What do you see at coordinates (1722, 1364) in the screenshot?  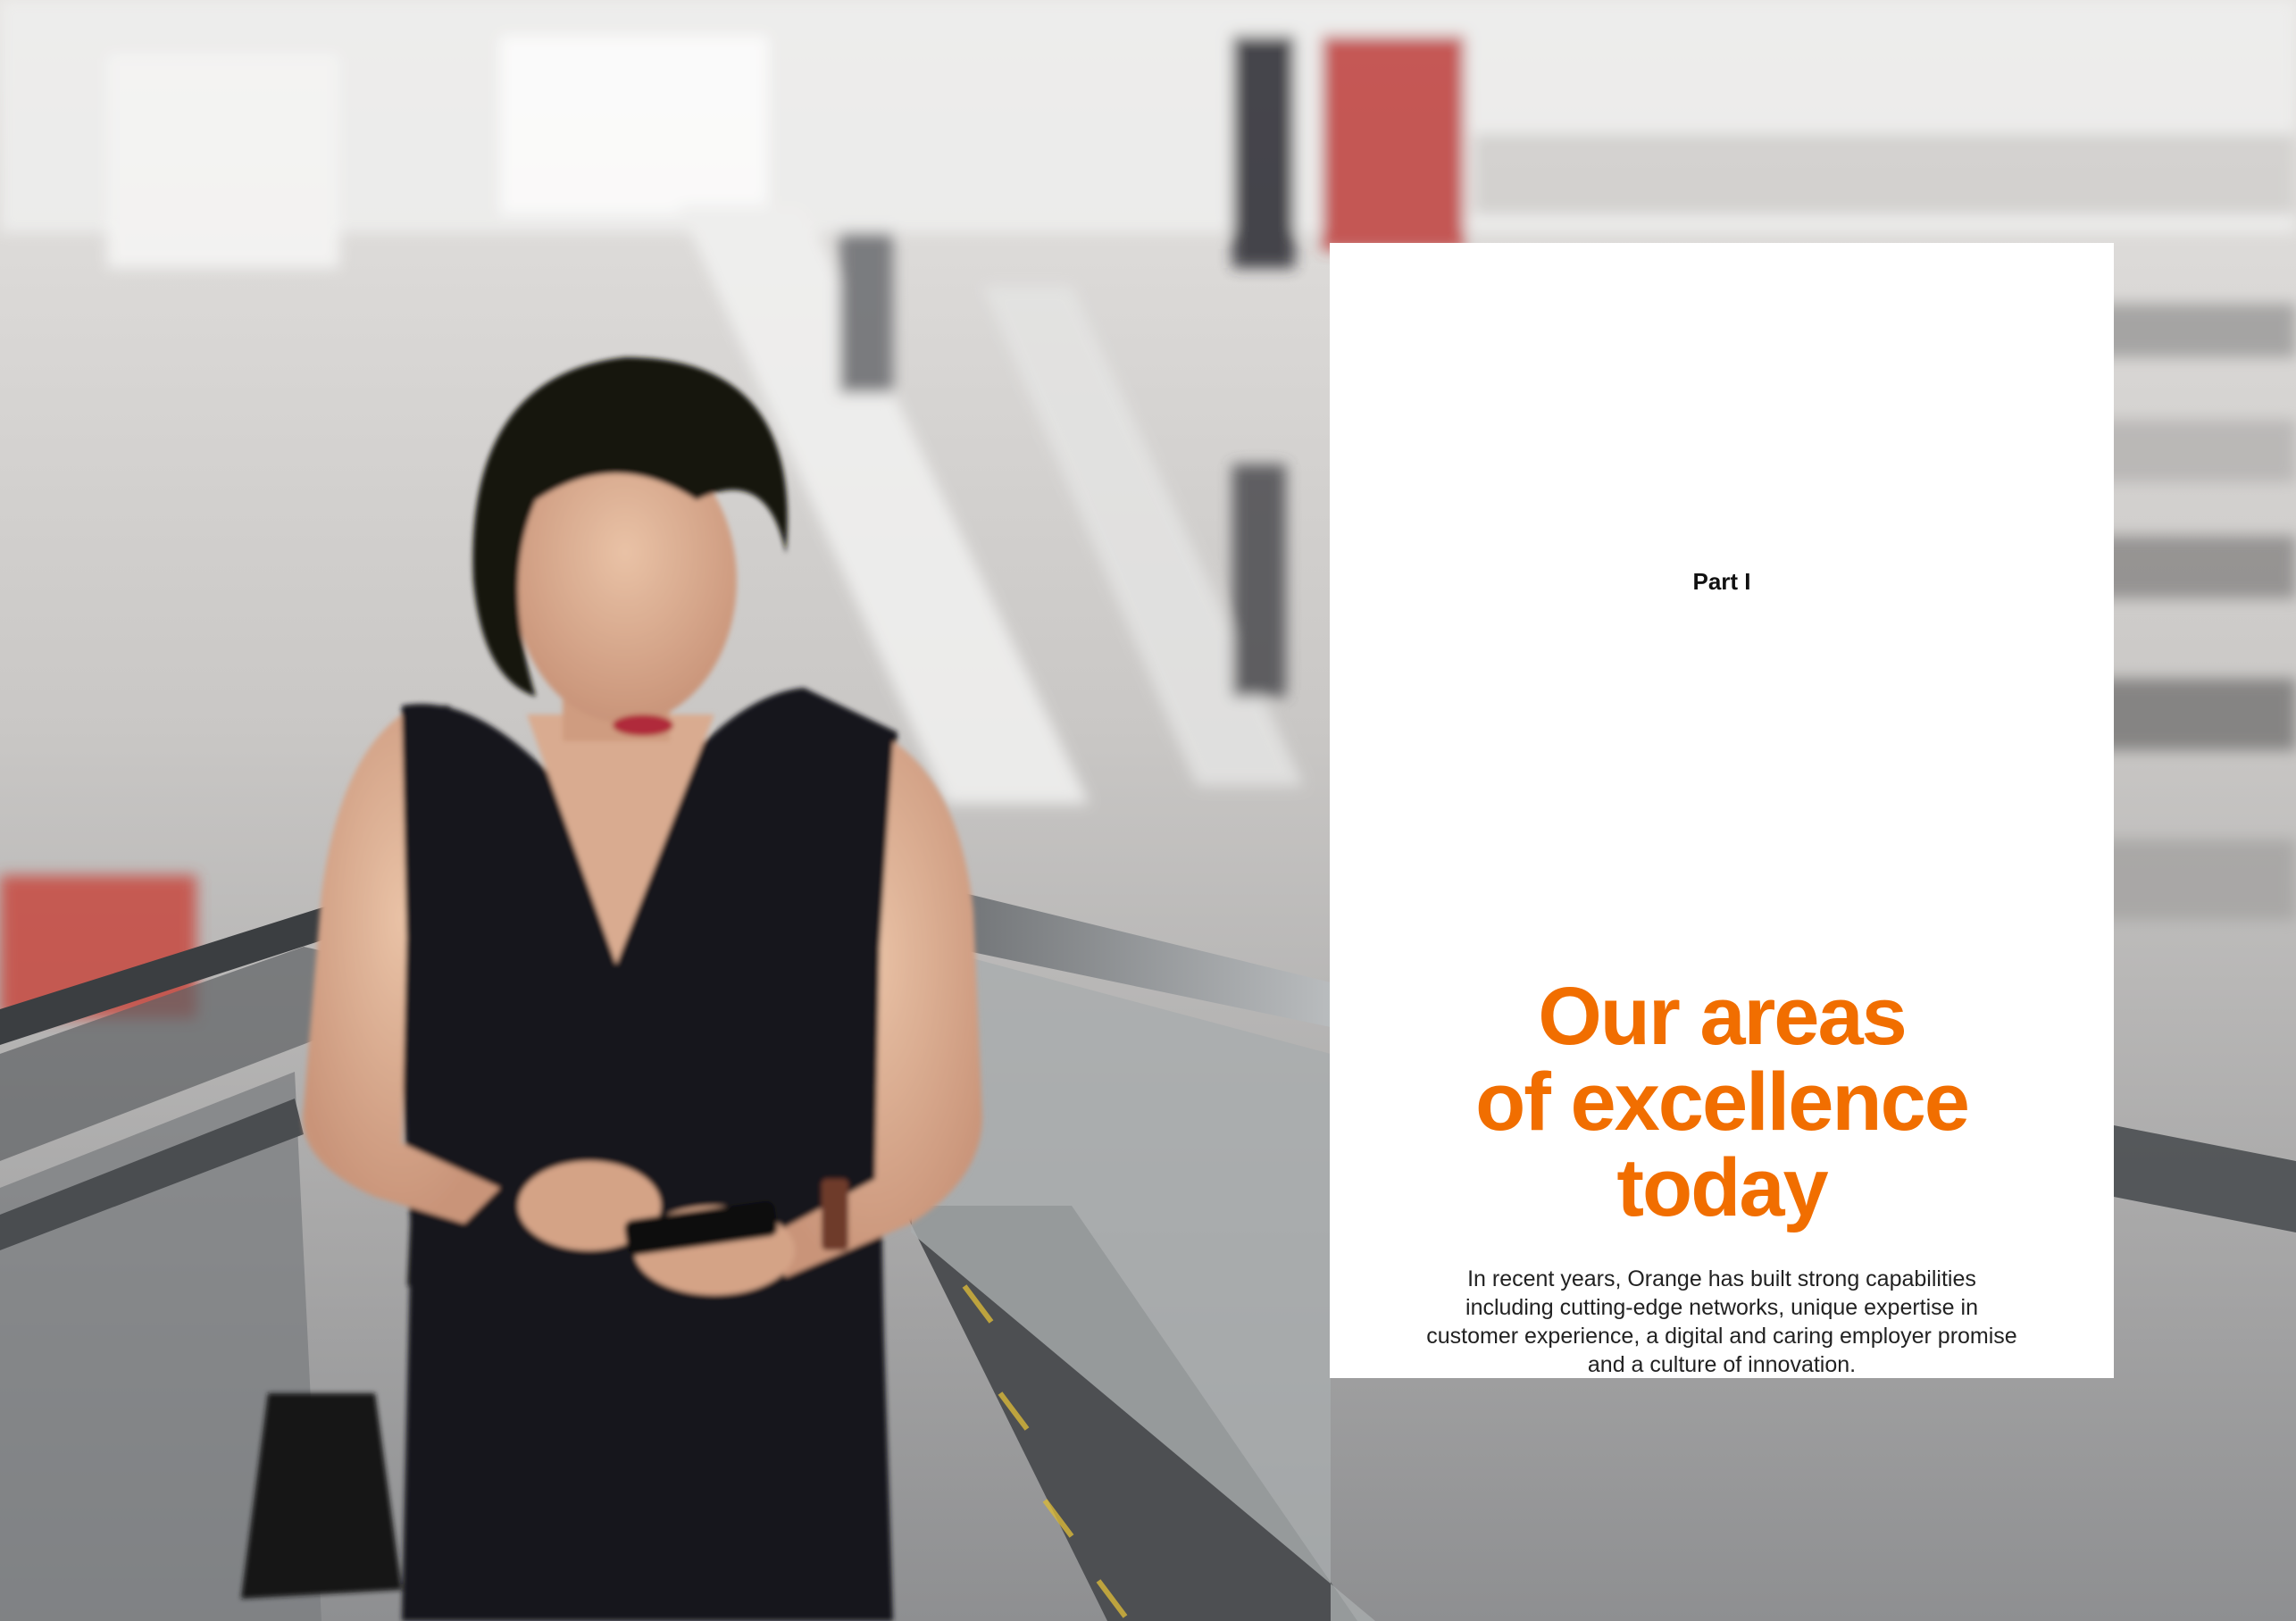 I see `intro-line: and a culture of innovation.` at bounding box center [1722, 1364].